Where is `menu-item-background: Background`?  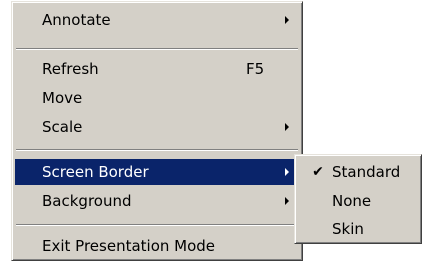
menu-item-background: Background is located at coordinates (157, 201).